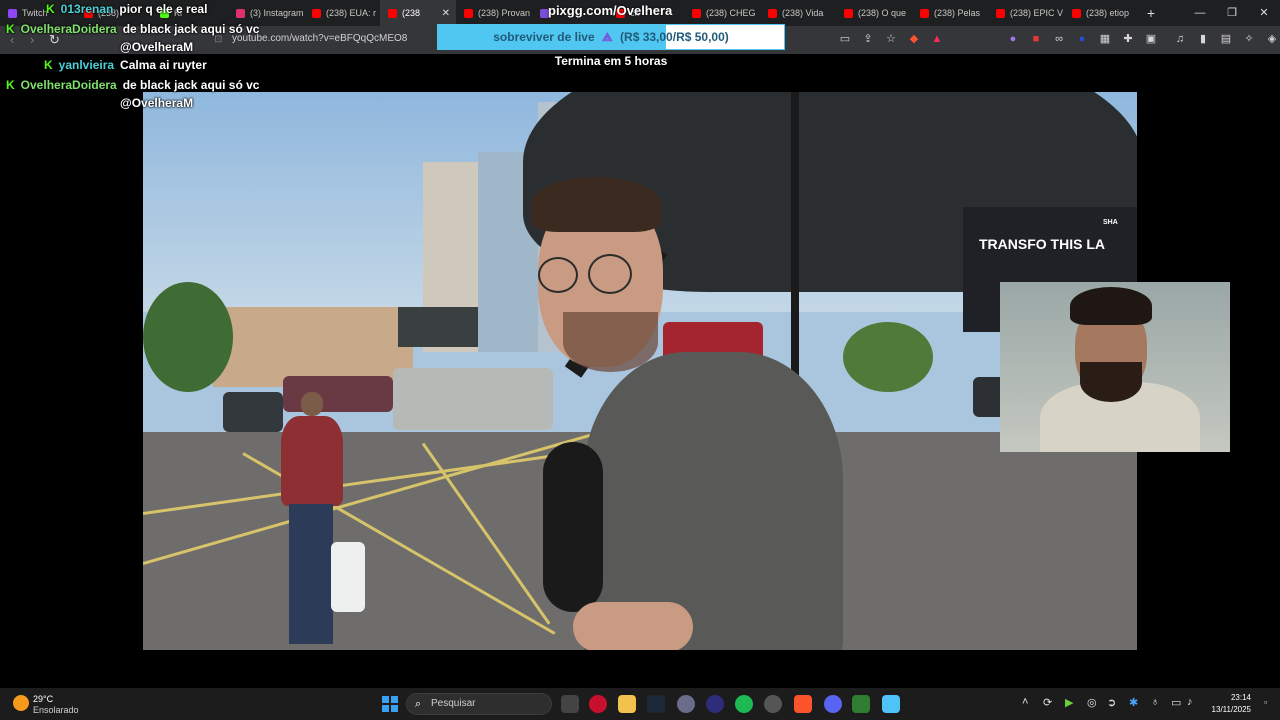  Describe the element at coordinates (1047, 702) in the screenshot. I see `tray-app-icon: ⟳` at that location.